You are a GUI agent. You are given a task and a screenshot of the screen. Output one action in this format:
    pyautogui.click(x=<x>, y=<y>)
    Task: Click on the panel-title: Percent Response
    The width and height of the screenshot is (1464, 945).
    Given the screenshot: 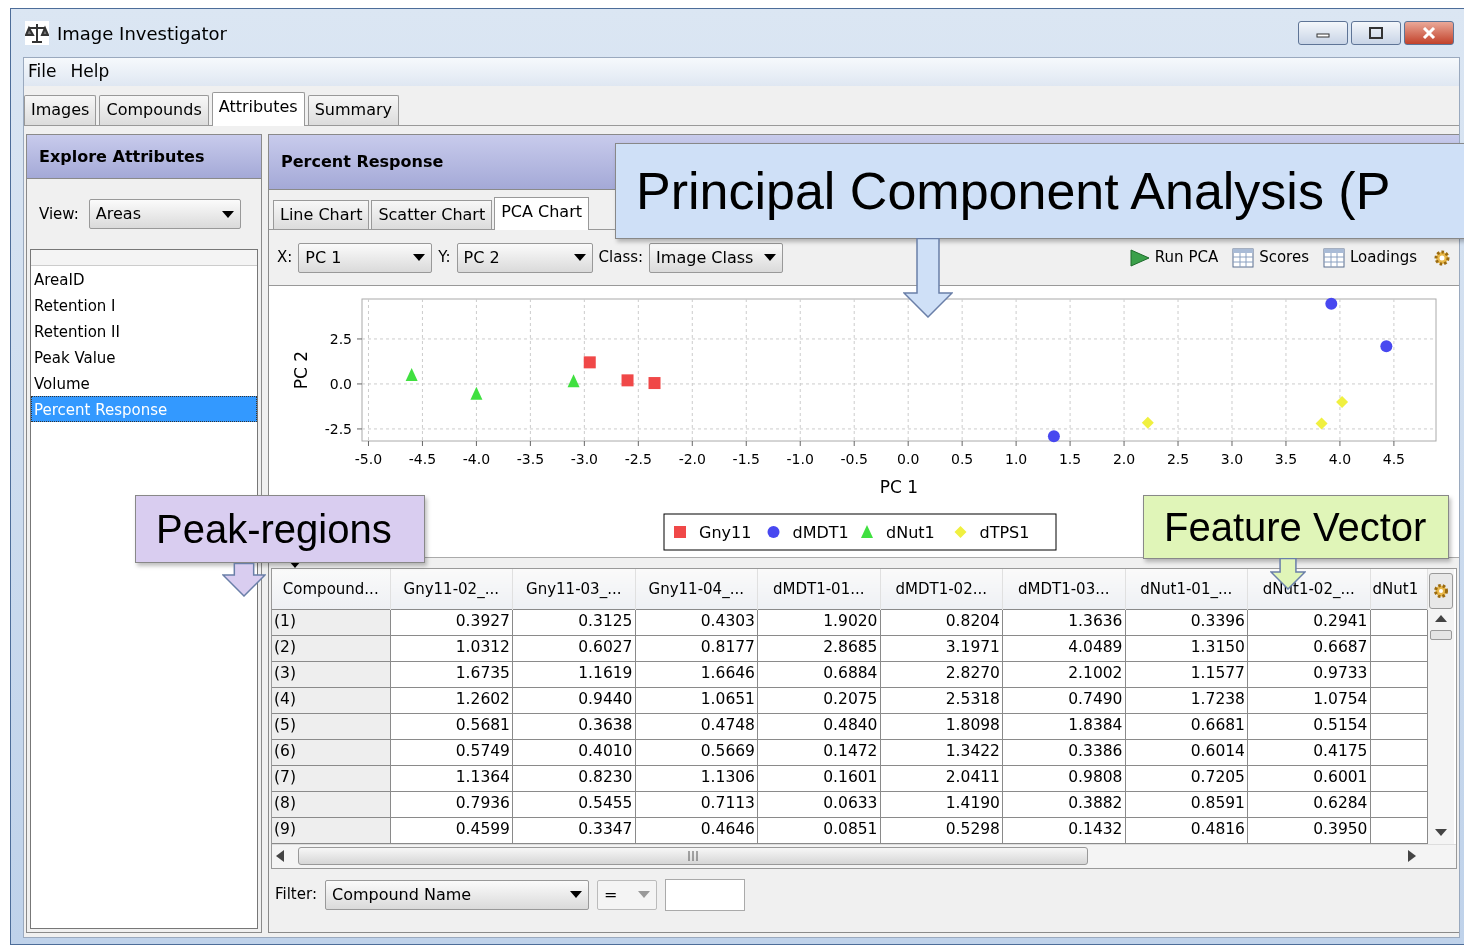 What is the action you would take?
    pyautogui.click(x=362, y=162)
    